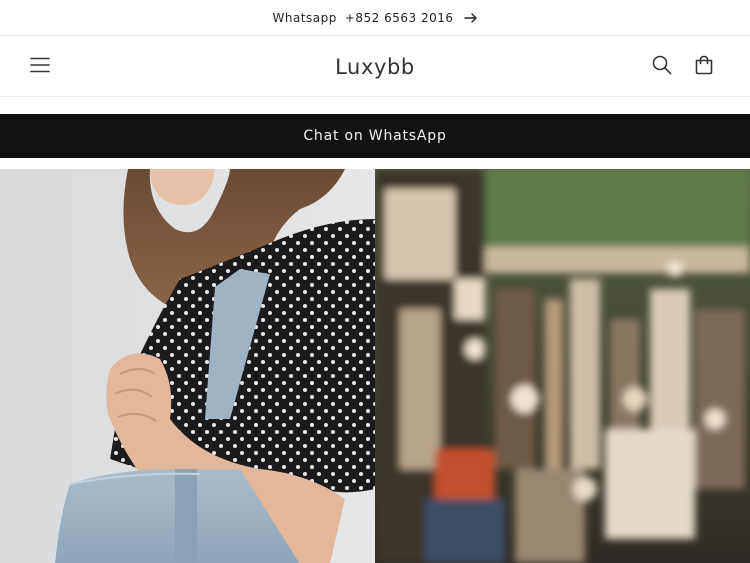 The image size is (750, 563). I want to click on whatsapp-chat-label: Chat on WhatsApp, so click(375, 136).